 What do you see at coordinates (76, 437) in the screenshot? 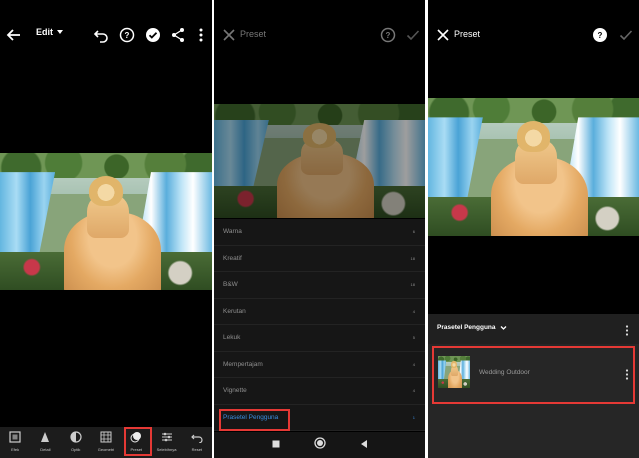
I see `optics-icon` at bounding box center [76, 437].